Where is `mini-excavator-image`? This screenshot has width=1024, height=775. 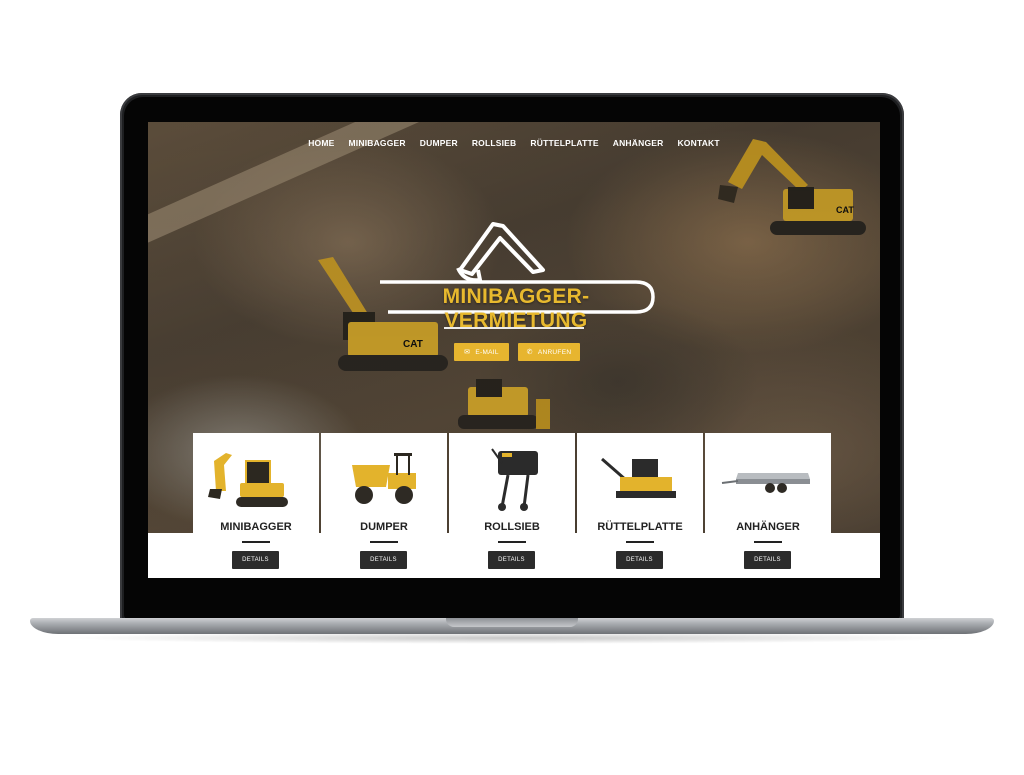 mini-excavator-image is located at coordinates (248, 480).